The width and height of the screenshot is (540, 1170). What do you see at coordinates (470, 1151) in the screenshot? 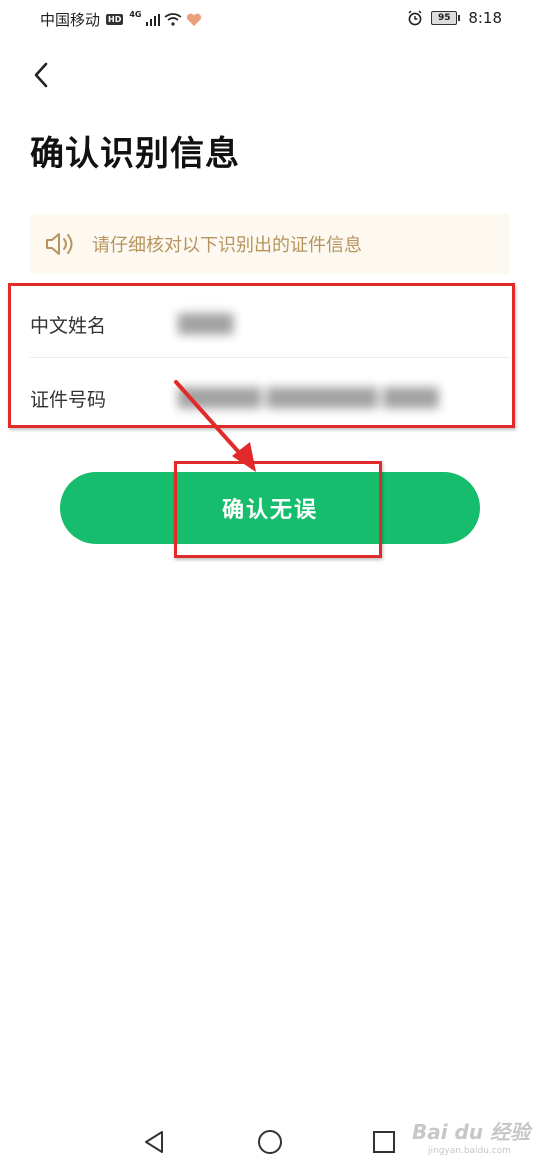
I see `watermark-url: jingyan.baidu.com` at bounding box center [470, 1151].